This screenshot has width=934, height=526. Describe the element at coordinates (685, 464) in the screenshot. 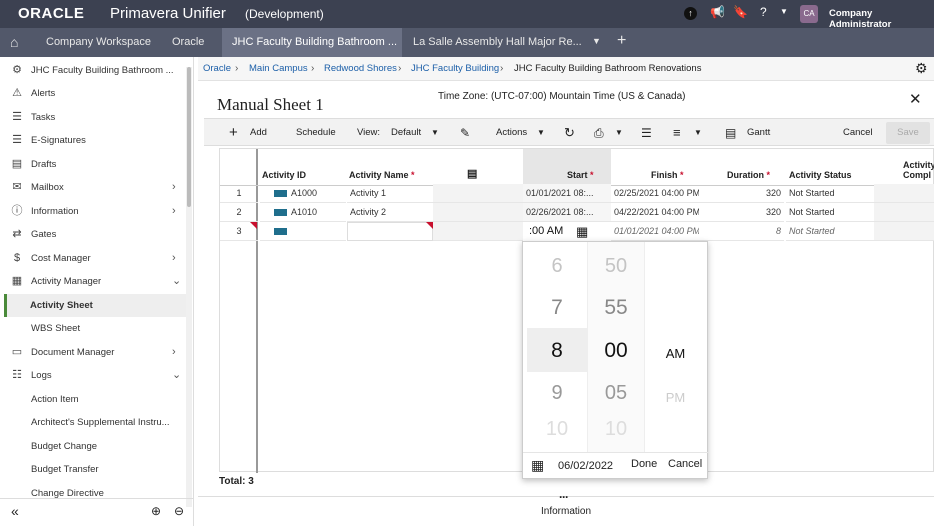

I see `picker-cancel-button: Cancel` at that location.